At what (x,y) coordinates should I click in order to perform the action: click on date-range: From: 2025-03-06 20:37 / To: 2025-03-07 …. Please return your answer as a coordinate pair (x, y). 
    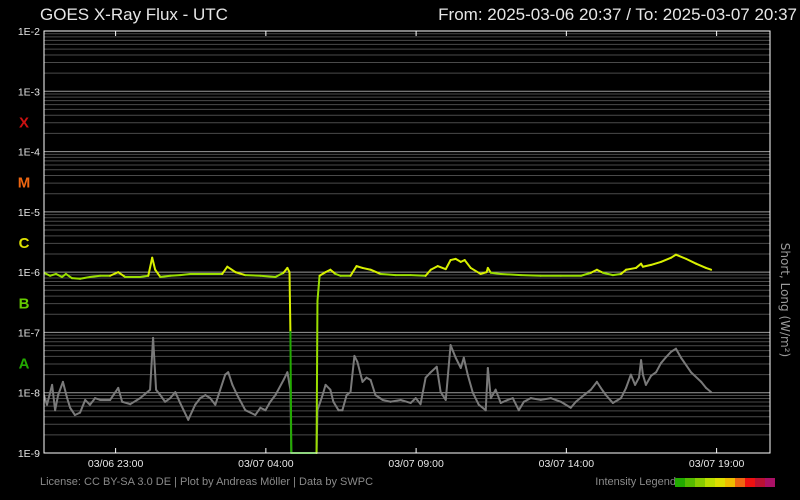
    Looking at the image, I should click on (617, 14).